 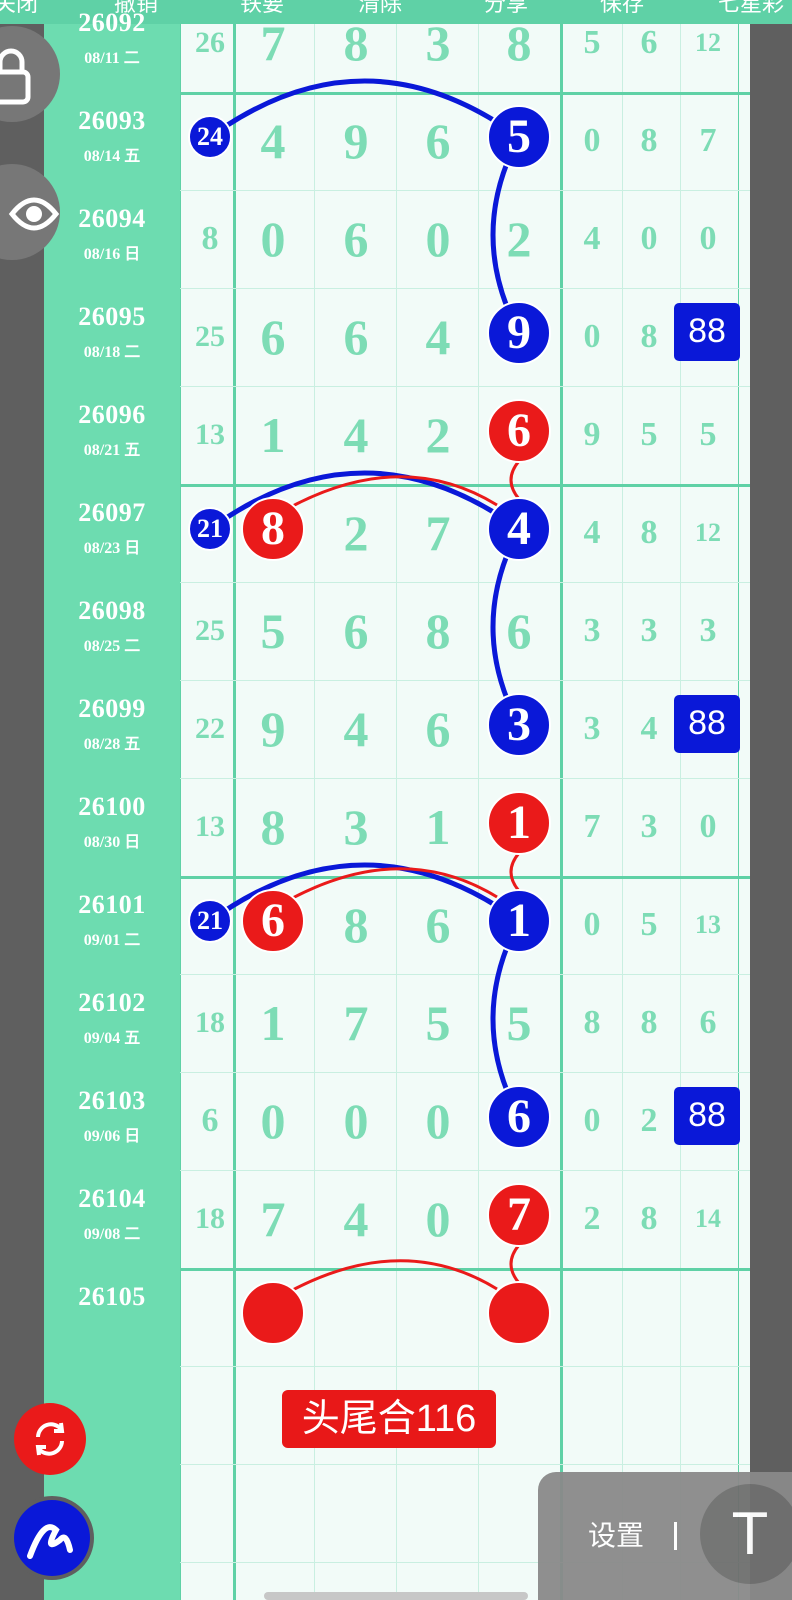 I want to click on blue-arc, so click(x=364, y=109).